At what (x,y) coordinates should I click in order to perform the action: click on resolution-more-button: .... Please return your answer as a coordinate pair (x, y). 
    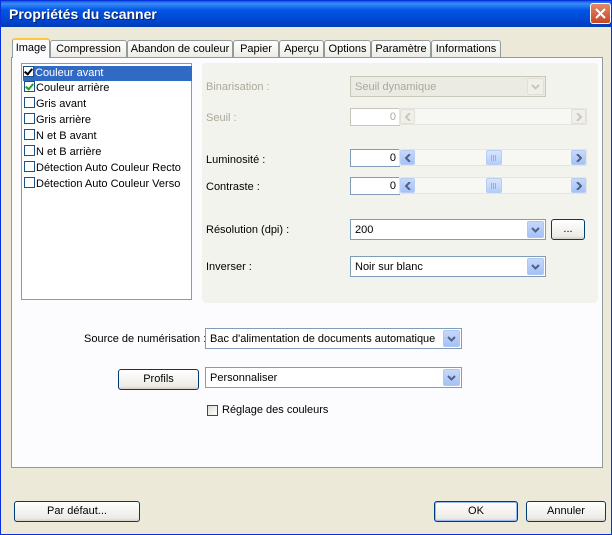
    Looking at the image, I should click on (568, 229).